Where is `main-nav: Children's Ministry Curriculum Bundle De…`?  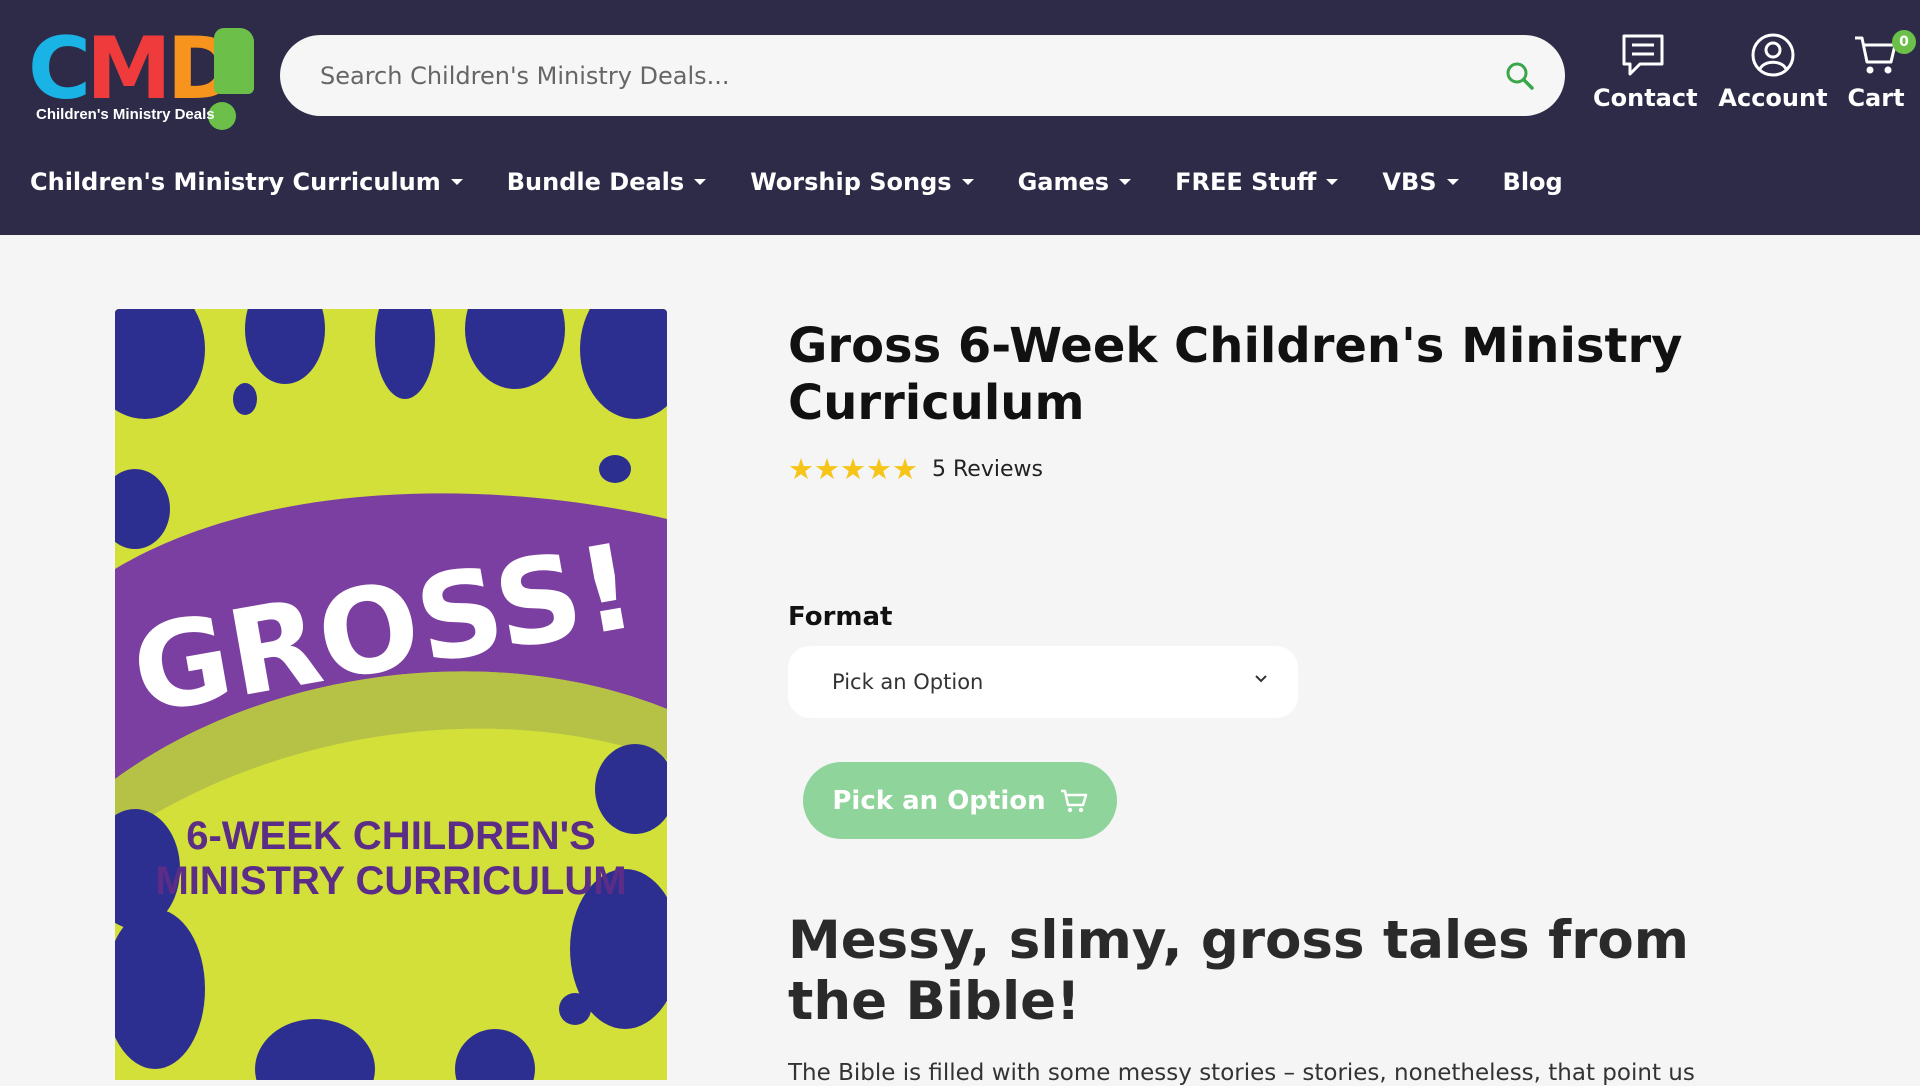
main-nav: Children's Ministry Curriculum Bundle De… is located at coordinates (818, 182).